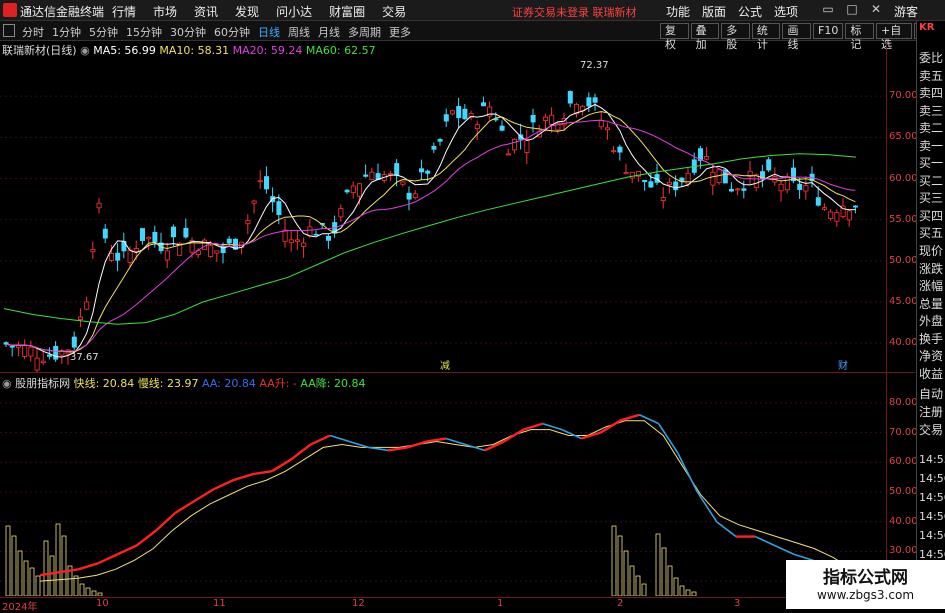 The width and height of the screenshot is (945, 613). What do you see at coordinates (735, 37) in the screenshot?
I see `multi-stock-button: 多股` at bounding box center [735, 37].